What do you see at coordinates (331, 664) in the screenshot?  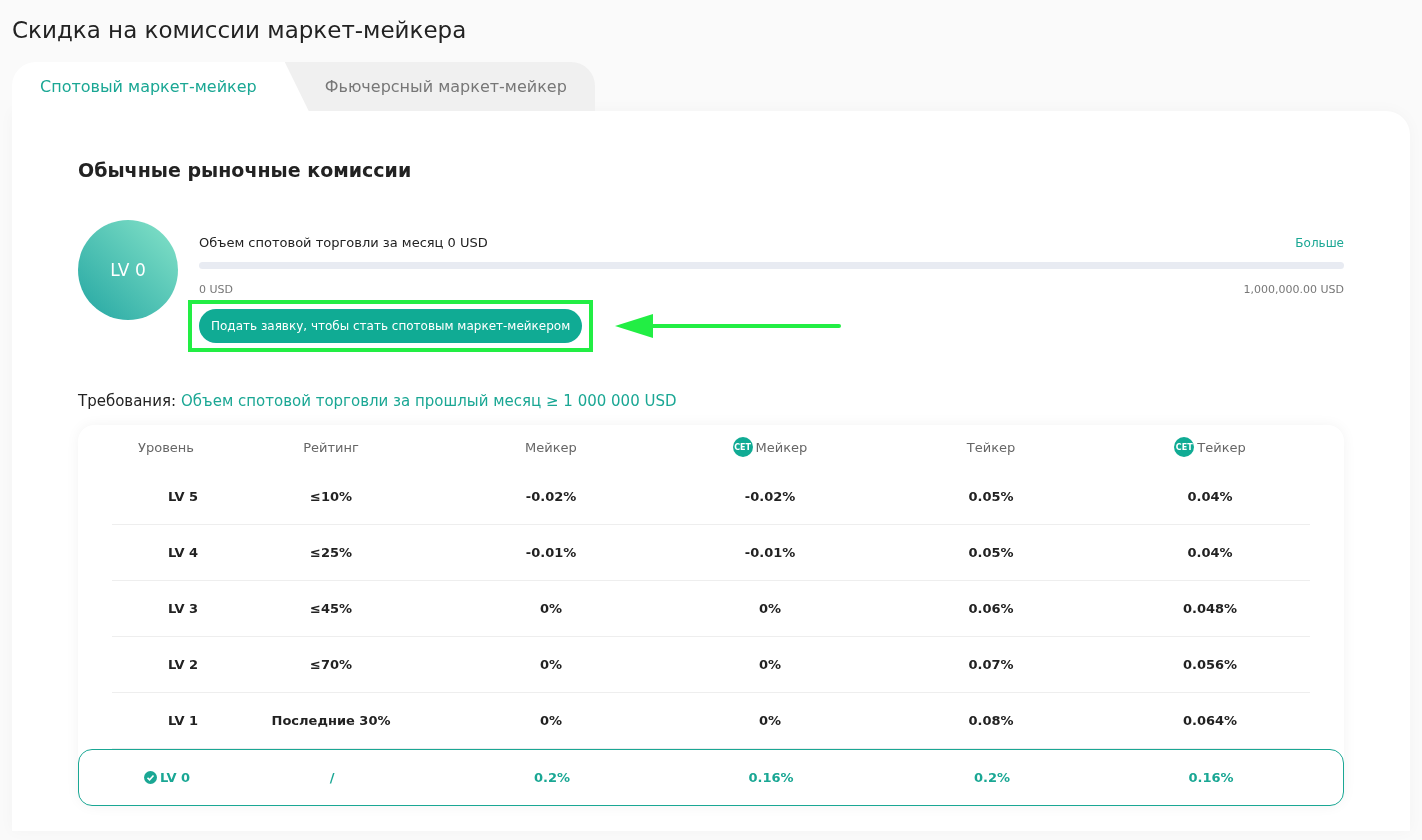 I see `table-cell: ≤70%` at bounding box center [331, 664].